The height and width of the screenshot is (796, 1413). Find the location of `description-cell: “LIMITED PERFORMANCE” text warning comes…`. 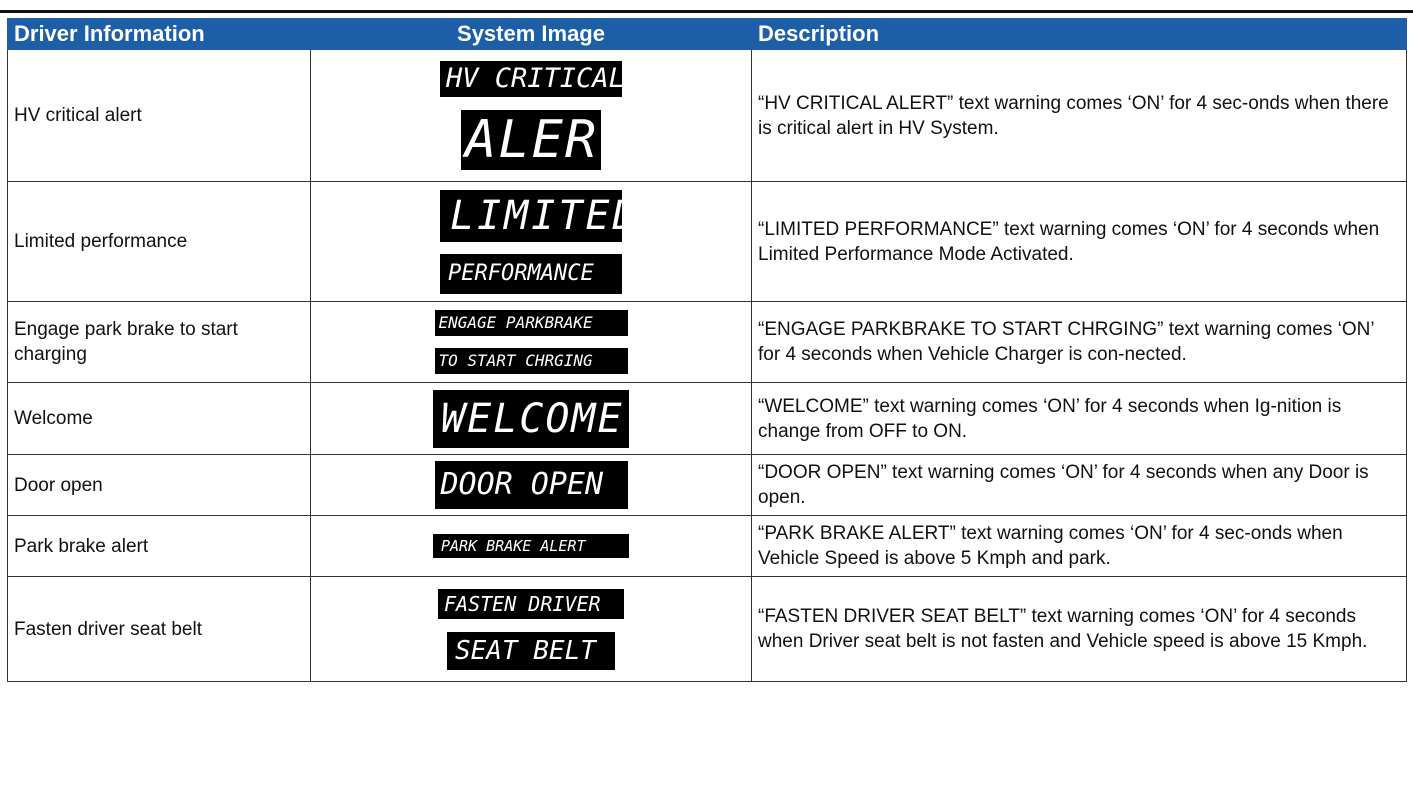

description-cell: “LIMITED PERFORMANCE” text warning comes… is located at coordinates (1079, 241).